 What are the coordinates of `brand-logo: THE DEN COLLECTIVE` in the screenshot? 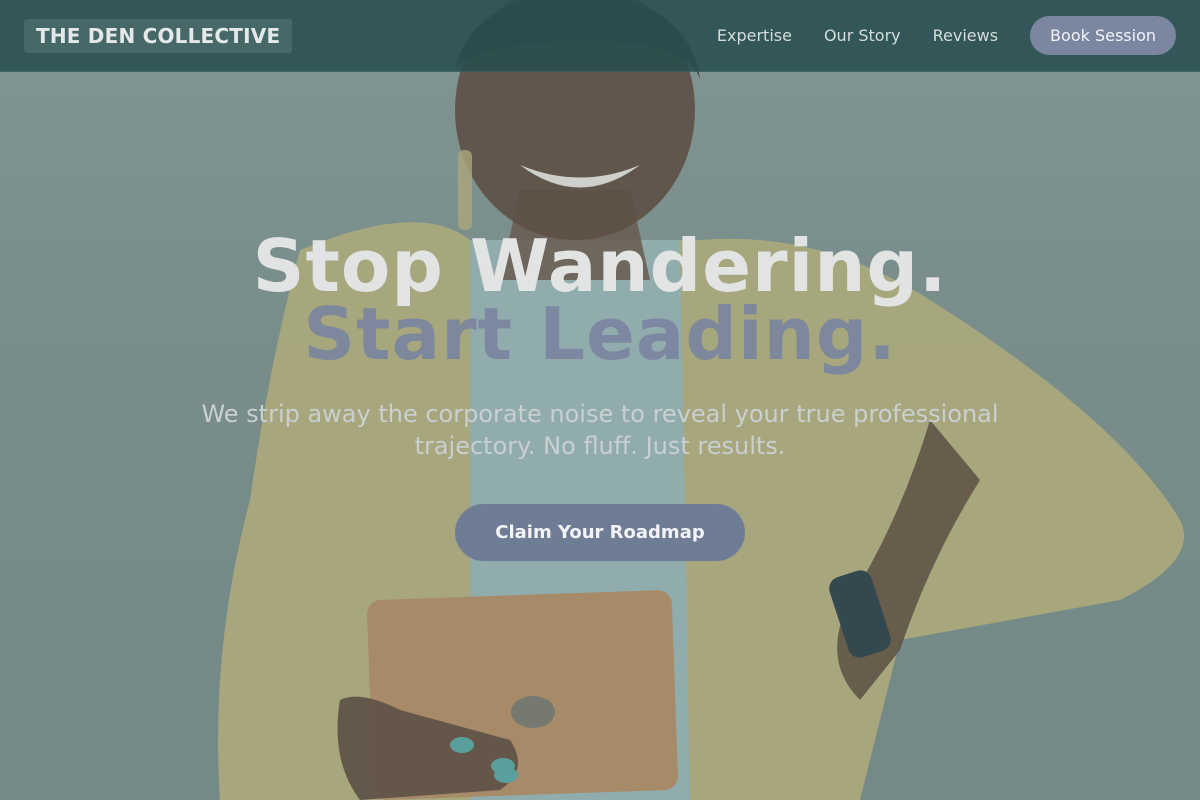 It's located at (158, 35).